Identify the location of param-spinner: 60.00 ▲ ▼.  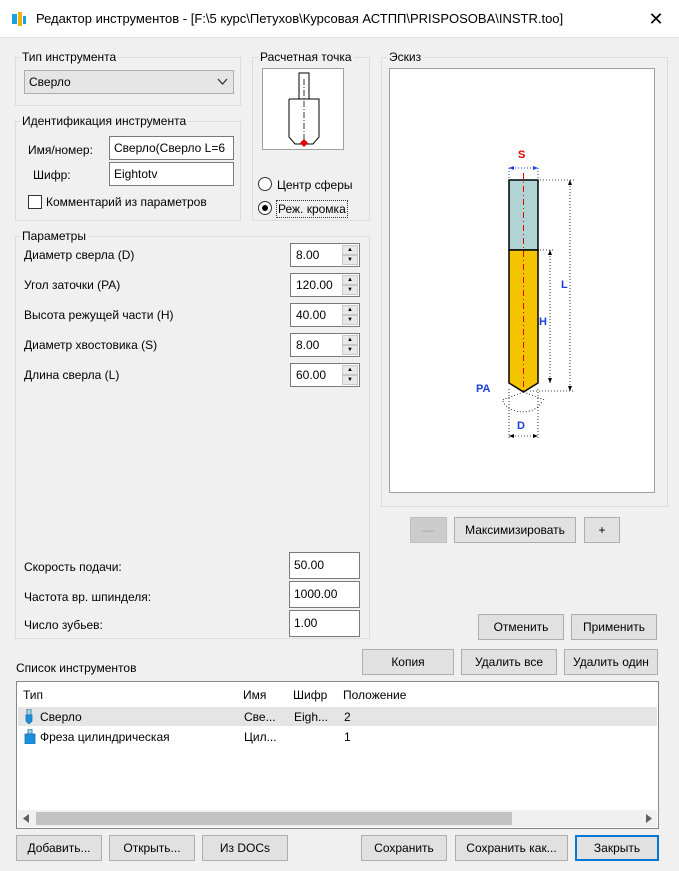
(325, 375).